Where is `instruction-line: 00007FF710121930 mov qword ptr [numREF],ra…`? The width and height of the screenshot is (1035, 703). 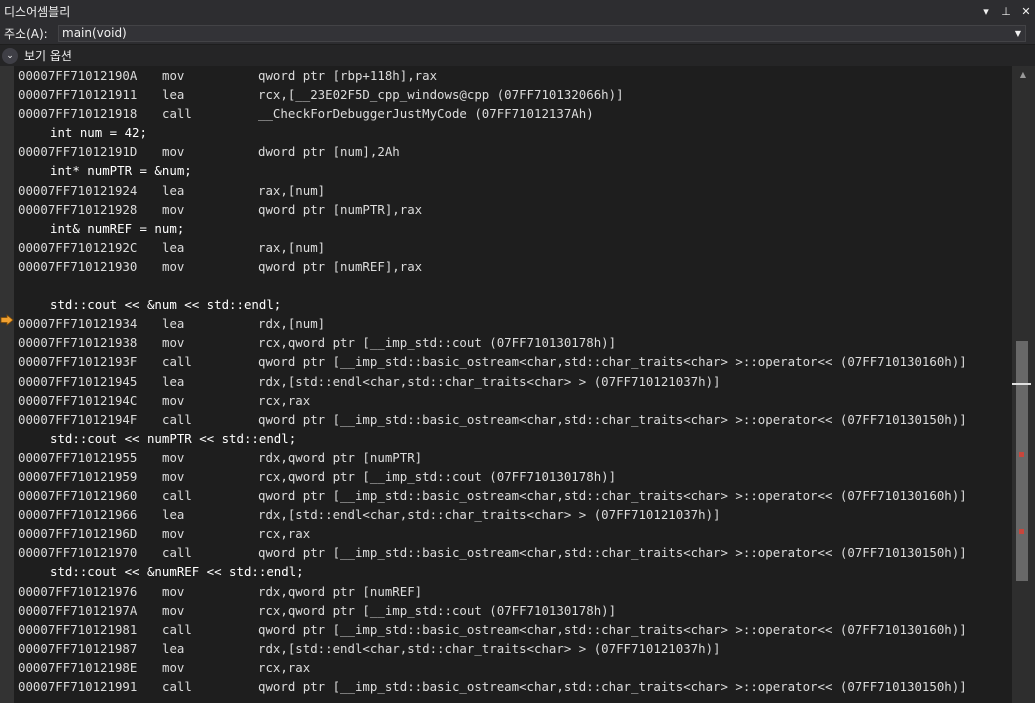
instruction-line: 00007FF710121930 mov qword ptr [numREF],ra… is located at coordinates (515, 266).